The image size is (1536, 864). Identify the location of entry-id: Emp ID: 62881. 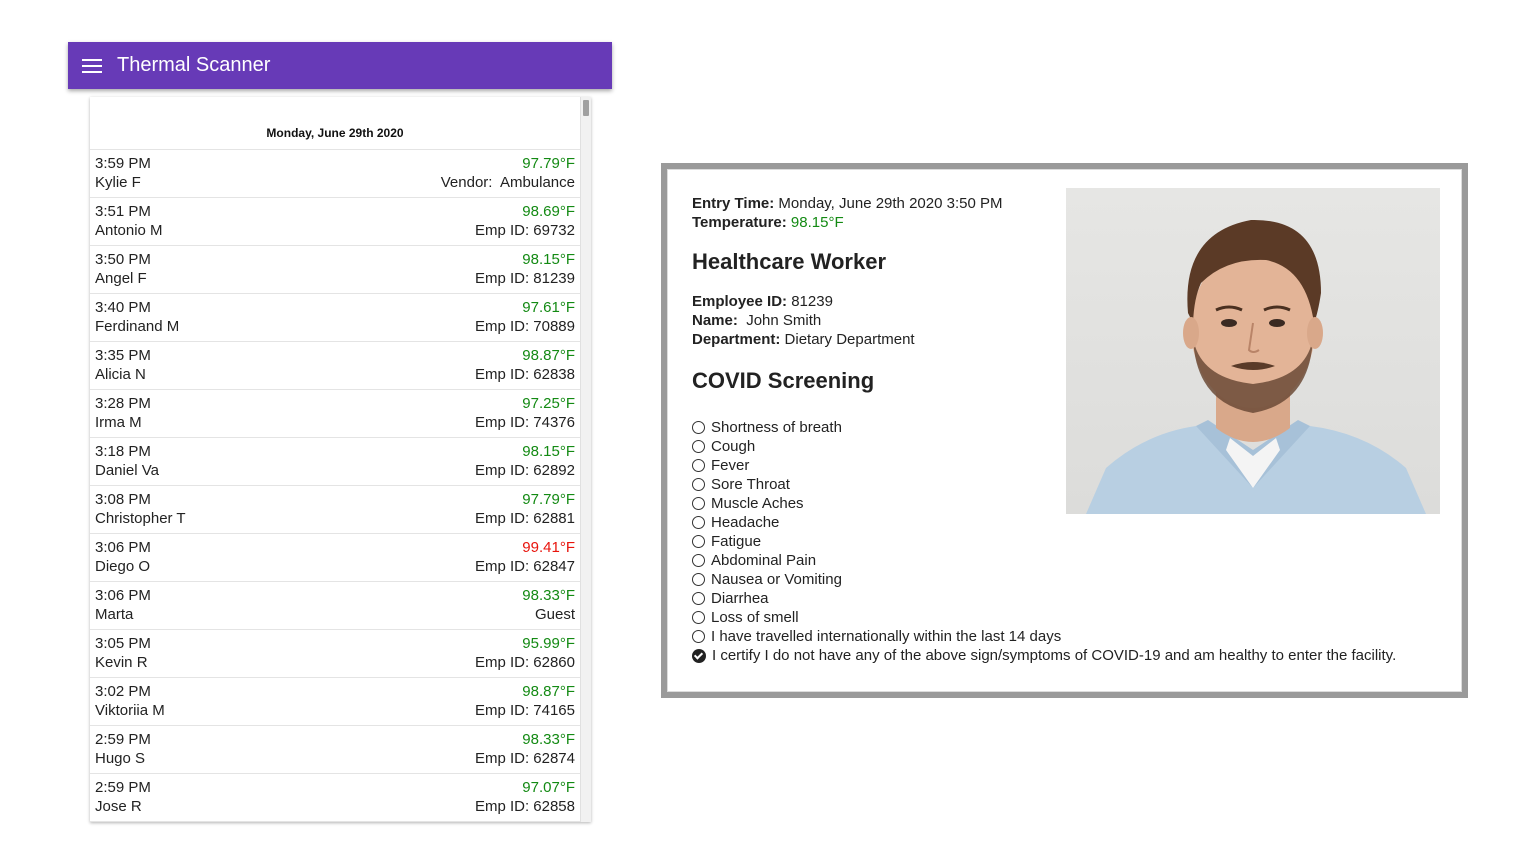
(524, 518).